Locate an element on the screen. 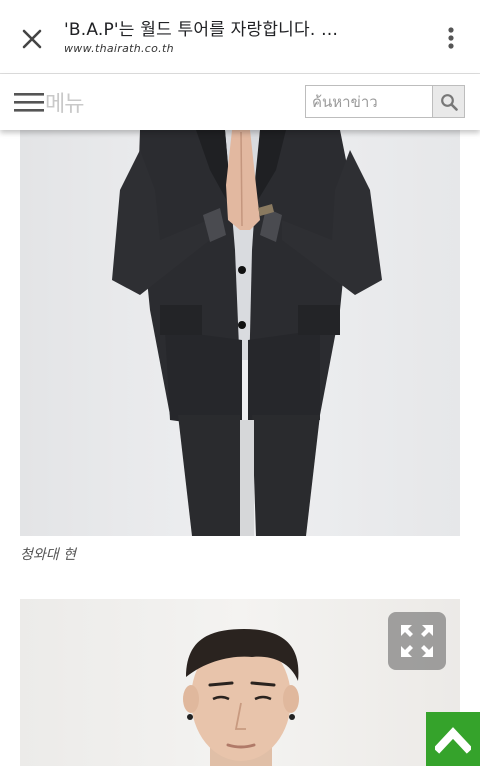  kebab-menu-icon is located at coordinates (451, 38).